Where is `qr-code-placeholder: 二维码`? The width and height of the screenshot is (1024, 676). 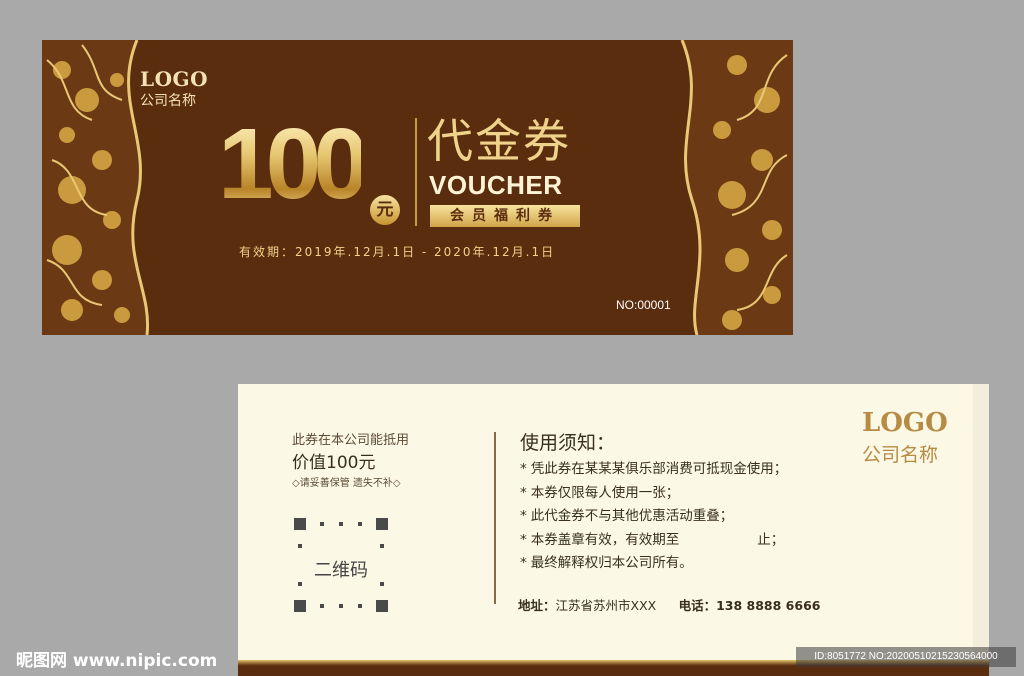
qr-code-placeholder: 二维码 is located at coordinates (341, 565).